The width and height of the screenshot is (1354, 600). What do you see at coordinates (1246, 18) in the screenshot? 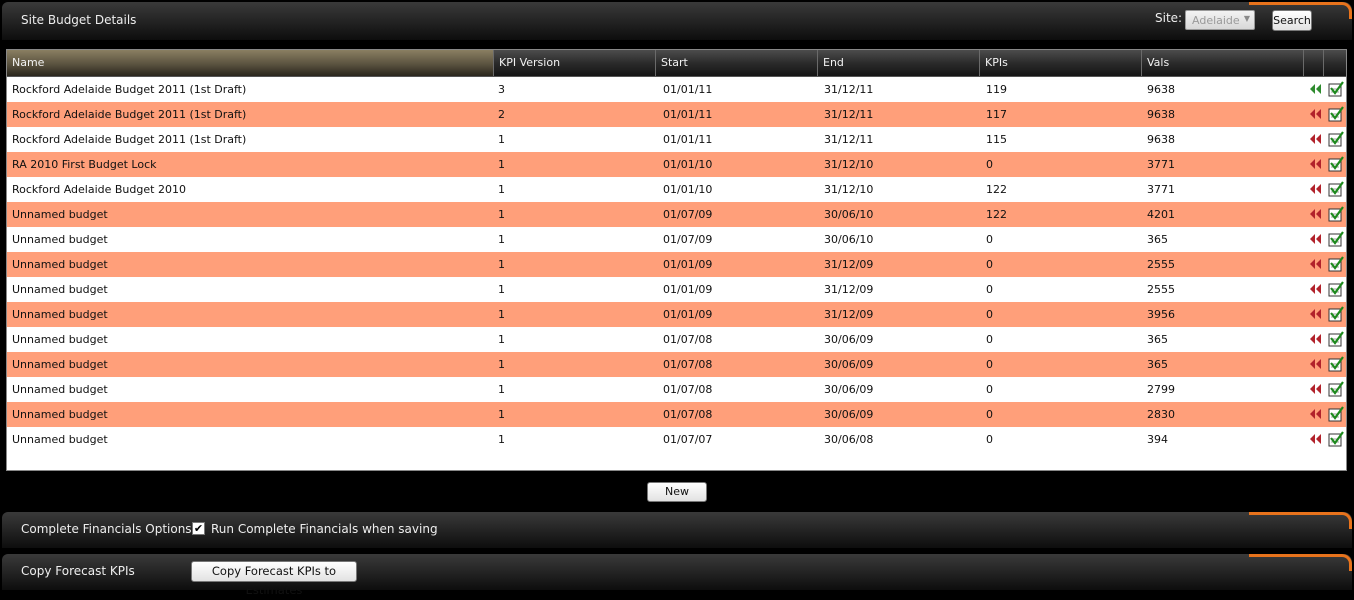
I see `chevron-down-icon: ▼` at bounding box center [1246, 18].